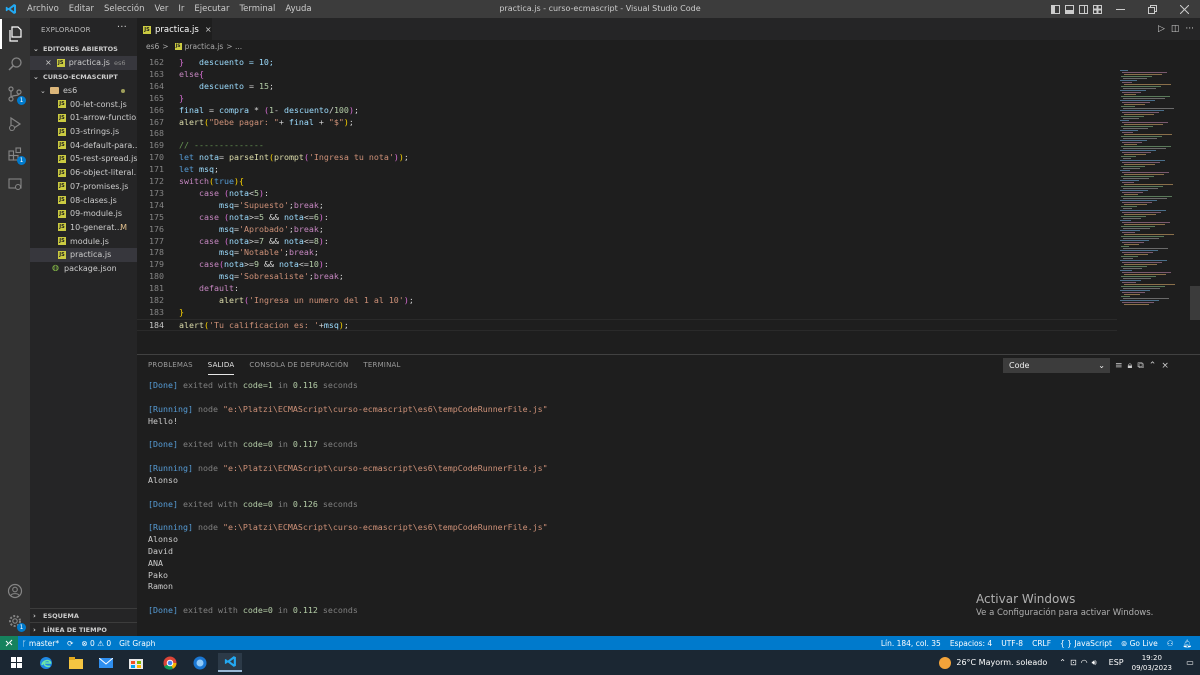  Describe the element at coordinates (1170, 643) in the screenshot. I see `account-status-icon: ⚇` at that location.